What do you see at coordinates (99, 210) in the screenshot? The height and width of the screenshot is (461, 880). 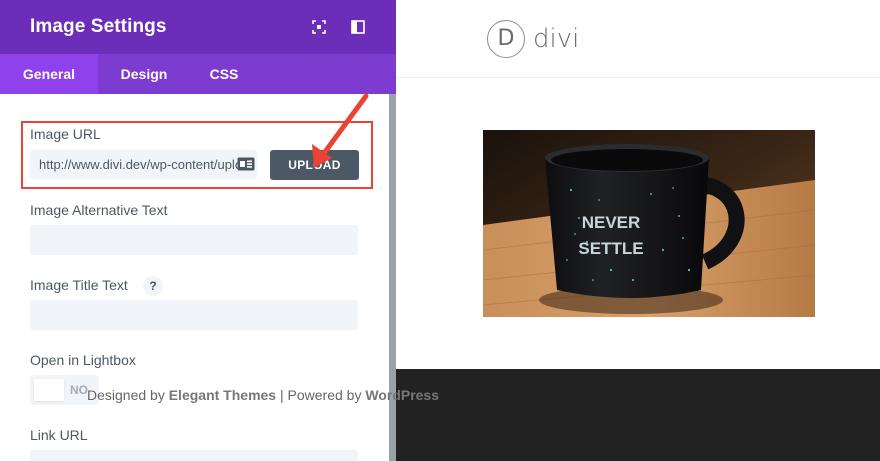 I see `alt-text-label: Image Alternative Text` at bounding box center [99, 210].